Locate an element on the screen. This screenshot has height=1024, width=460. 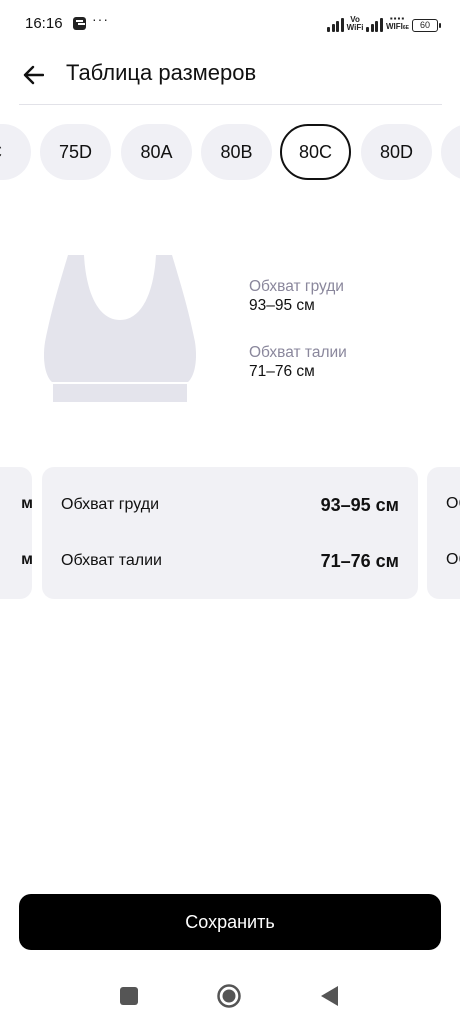
size-chip-selected: 80C is located at coordinates (315, 152).